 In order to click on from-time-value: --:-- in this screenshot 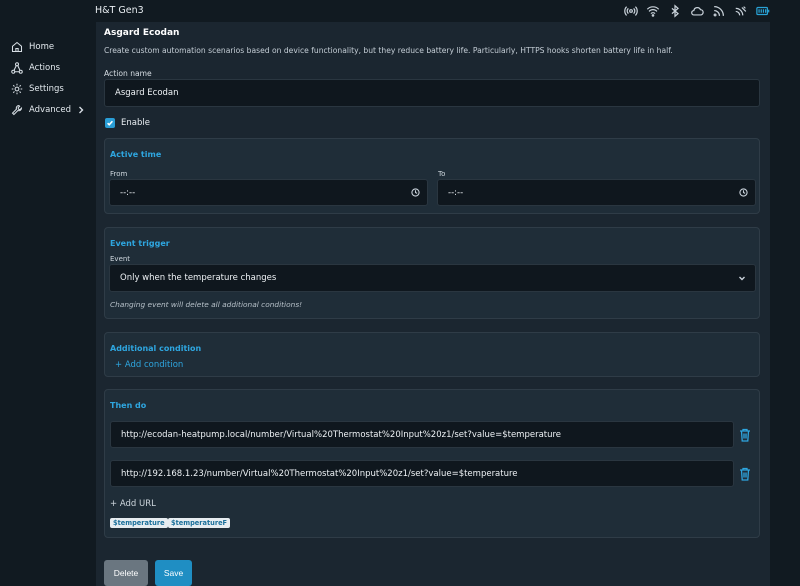, I will do `click(128, 192)`.